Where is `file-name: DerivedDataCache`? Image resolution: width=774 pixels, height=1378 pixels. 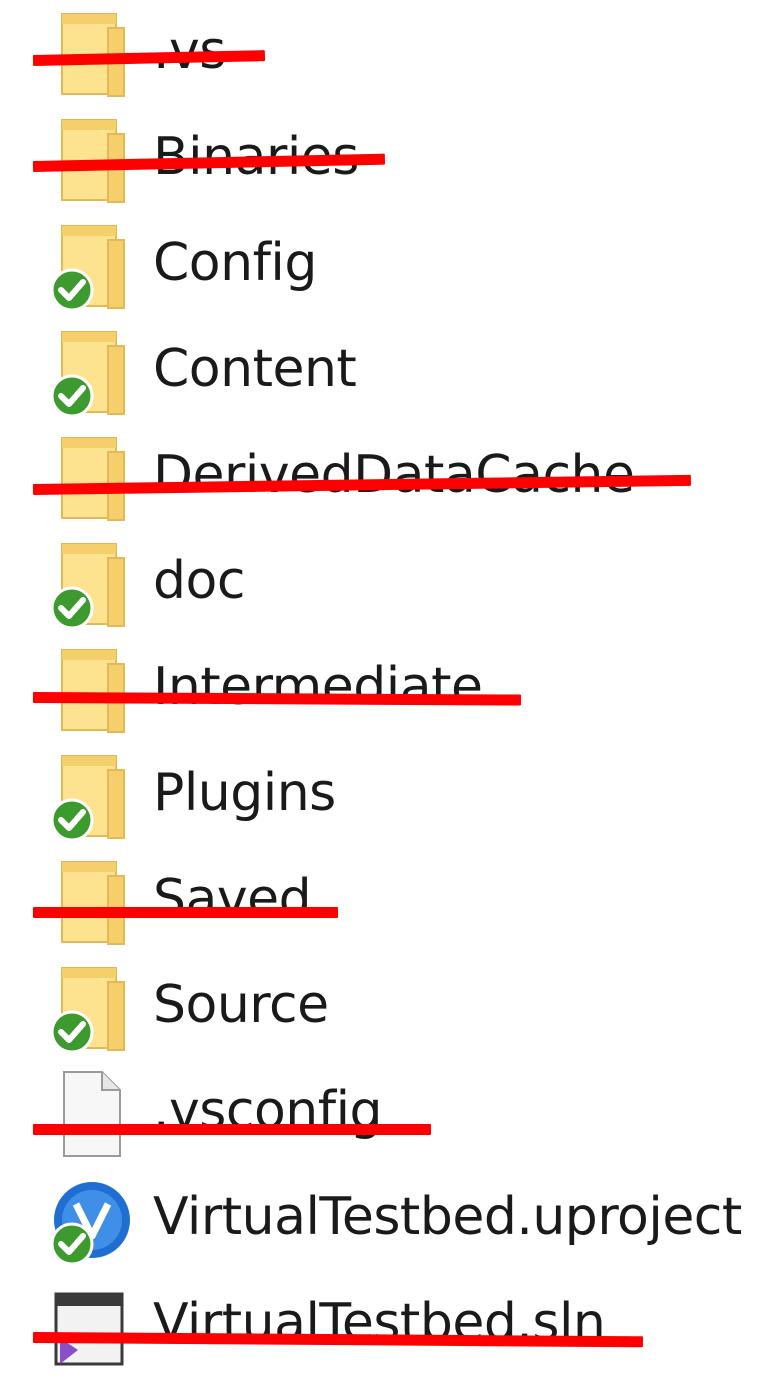 file-name: DerivedDataCache is located at coordinates (394, 475).